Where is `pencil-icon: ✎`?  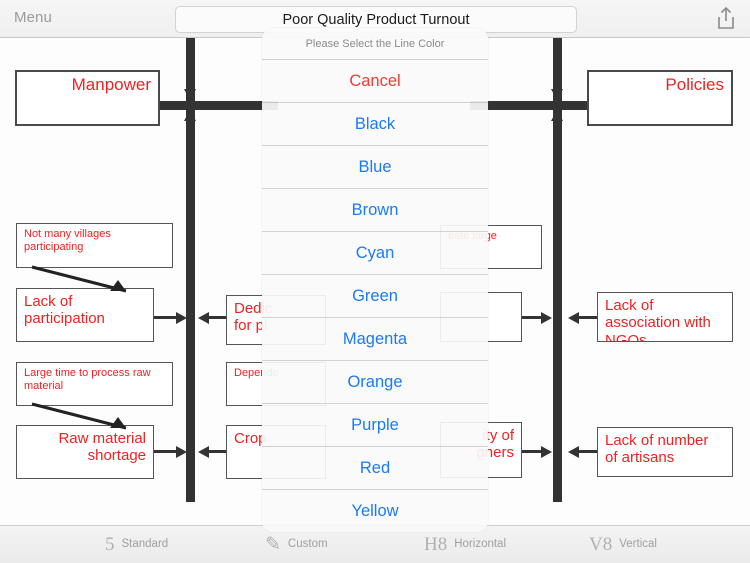 pencil-icon: ✎ is located at coordinates (273, 544).